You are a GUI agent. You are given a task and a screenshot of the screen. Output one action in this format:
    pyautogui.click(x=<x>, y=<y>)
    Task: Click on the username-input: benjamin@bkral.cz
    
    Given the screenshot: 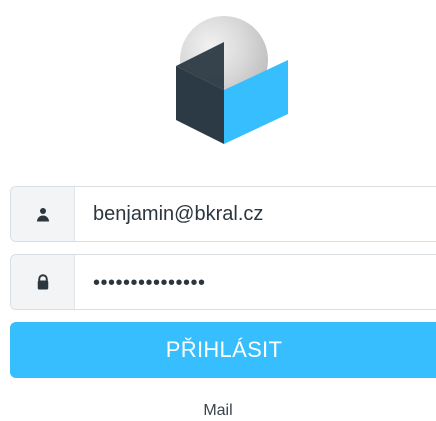 What is the action you would take?
    pyautogui.click(x=255, y=214)
    